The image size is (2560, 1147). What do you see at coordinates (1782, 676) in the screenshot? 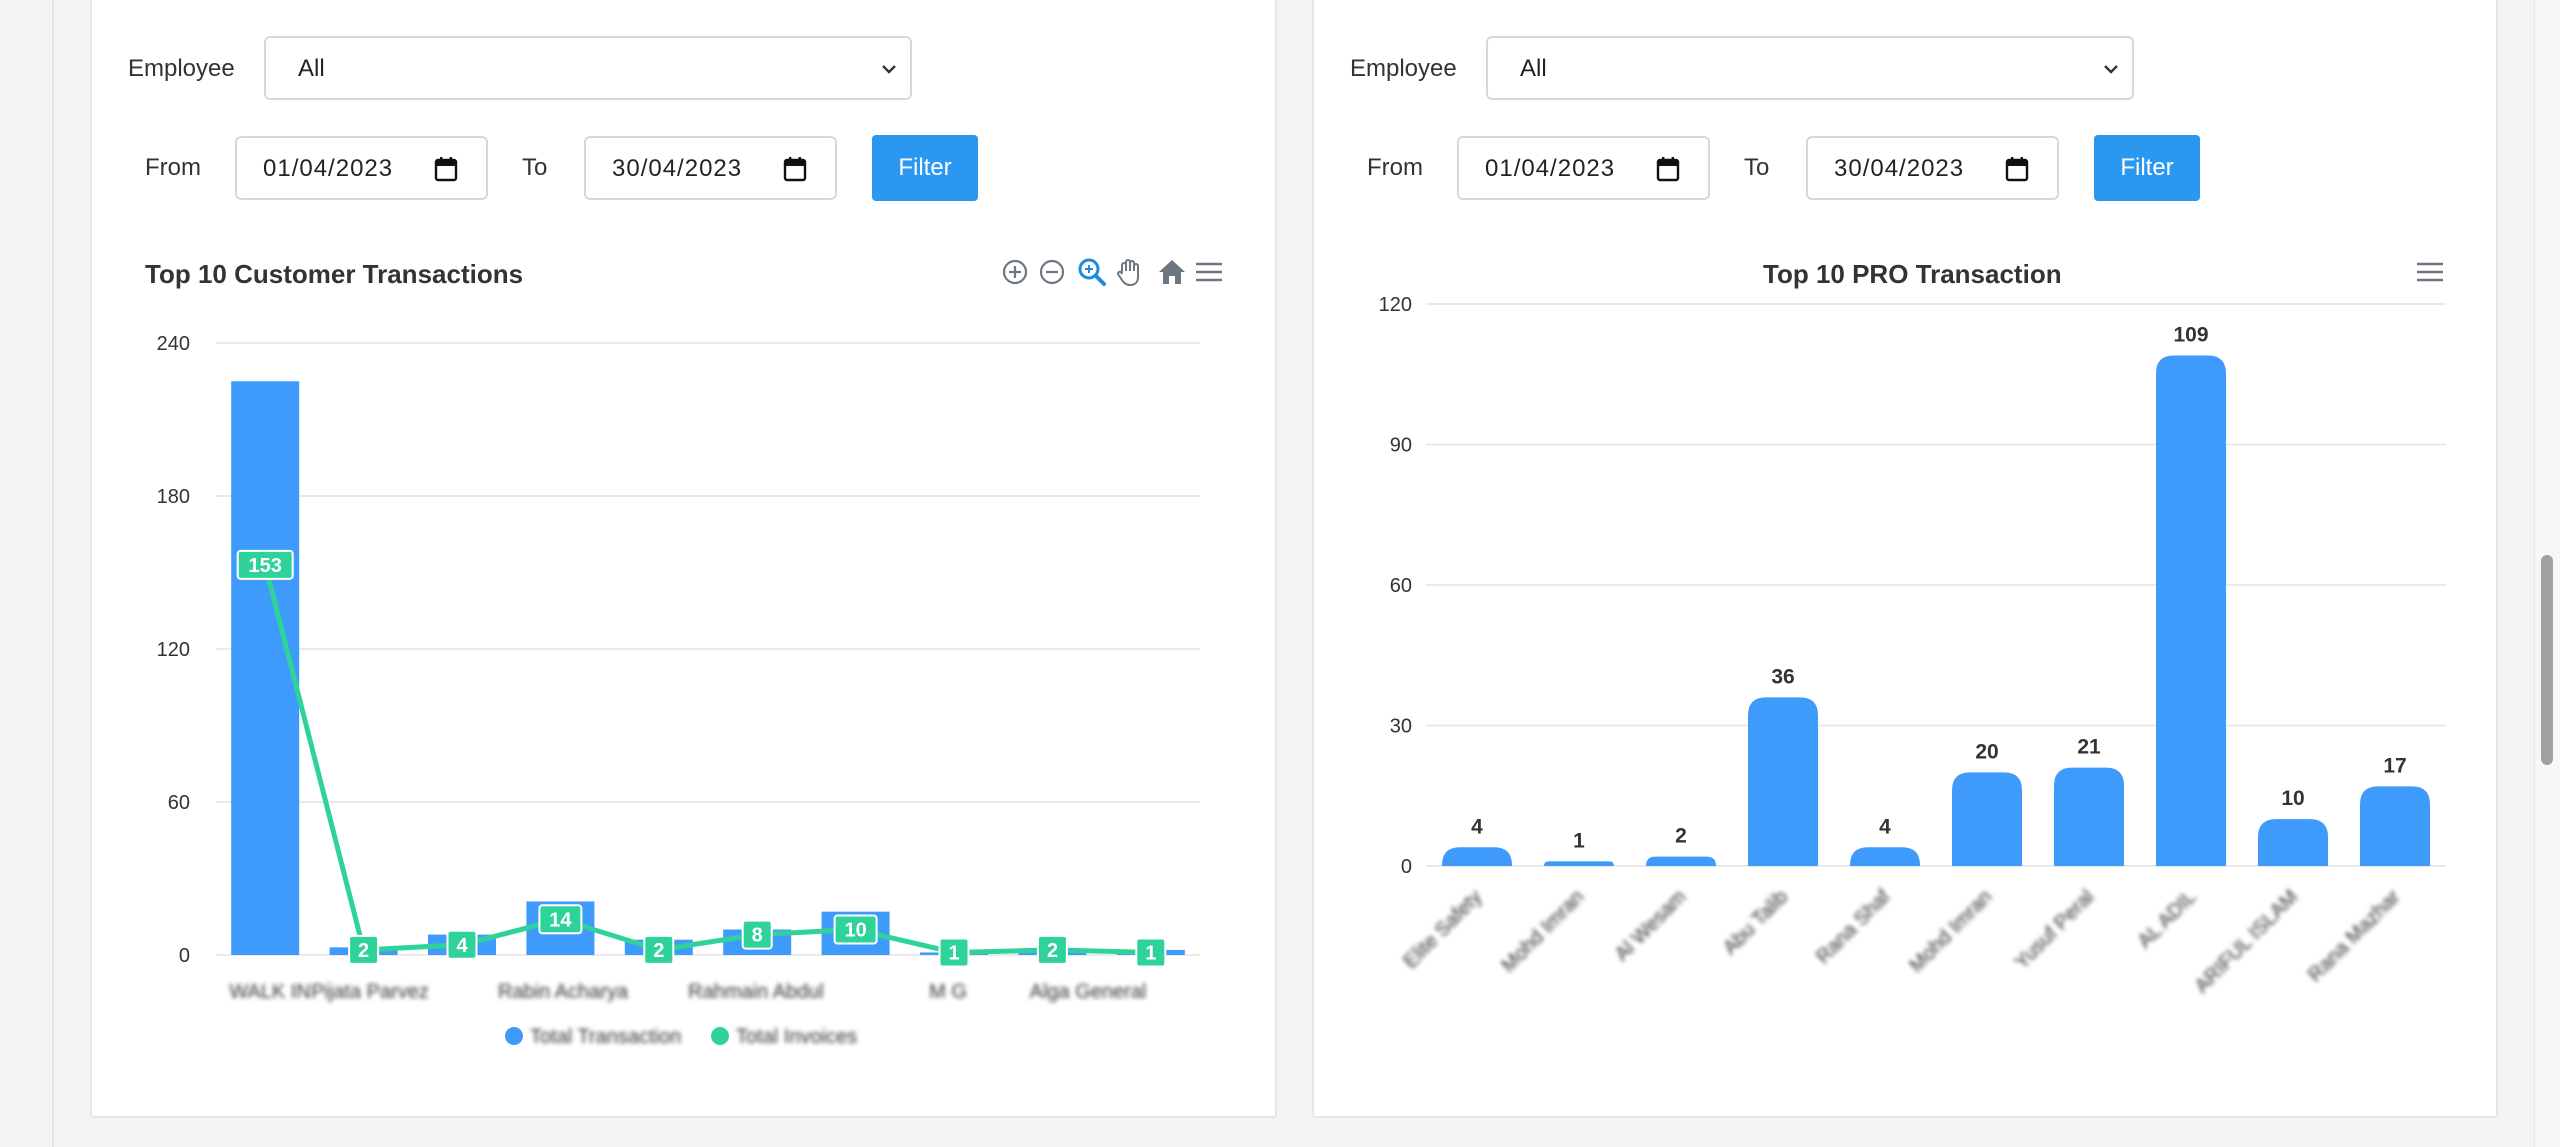
I see `bar-data-label: 36` at bounding box center [1782, 676].